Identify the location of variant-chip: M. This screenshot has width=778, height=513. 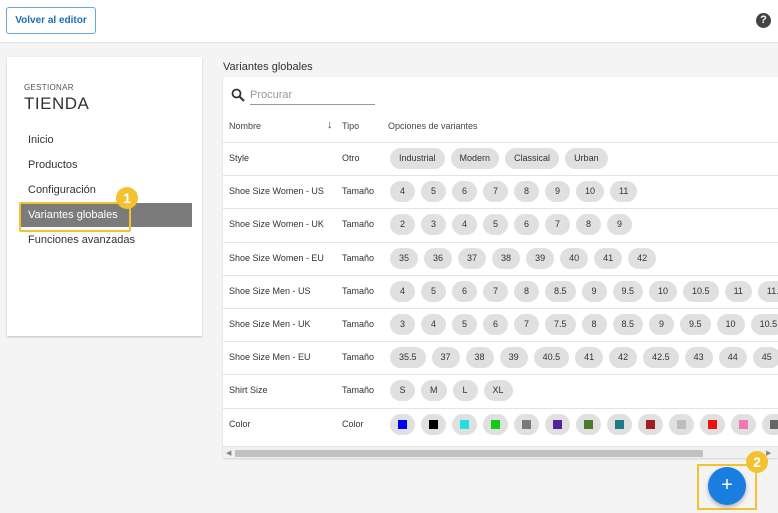
(434, 391).